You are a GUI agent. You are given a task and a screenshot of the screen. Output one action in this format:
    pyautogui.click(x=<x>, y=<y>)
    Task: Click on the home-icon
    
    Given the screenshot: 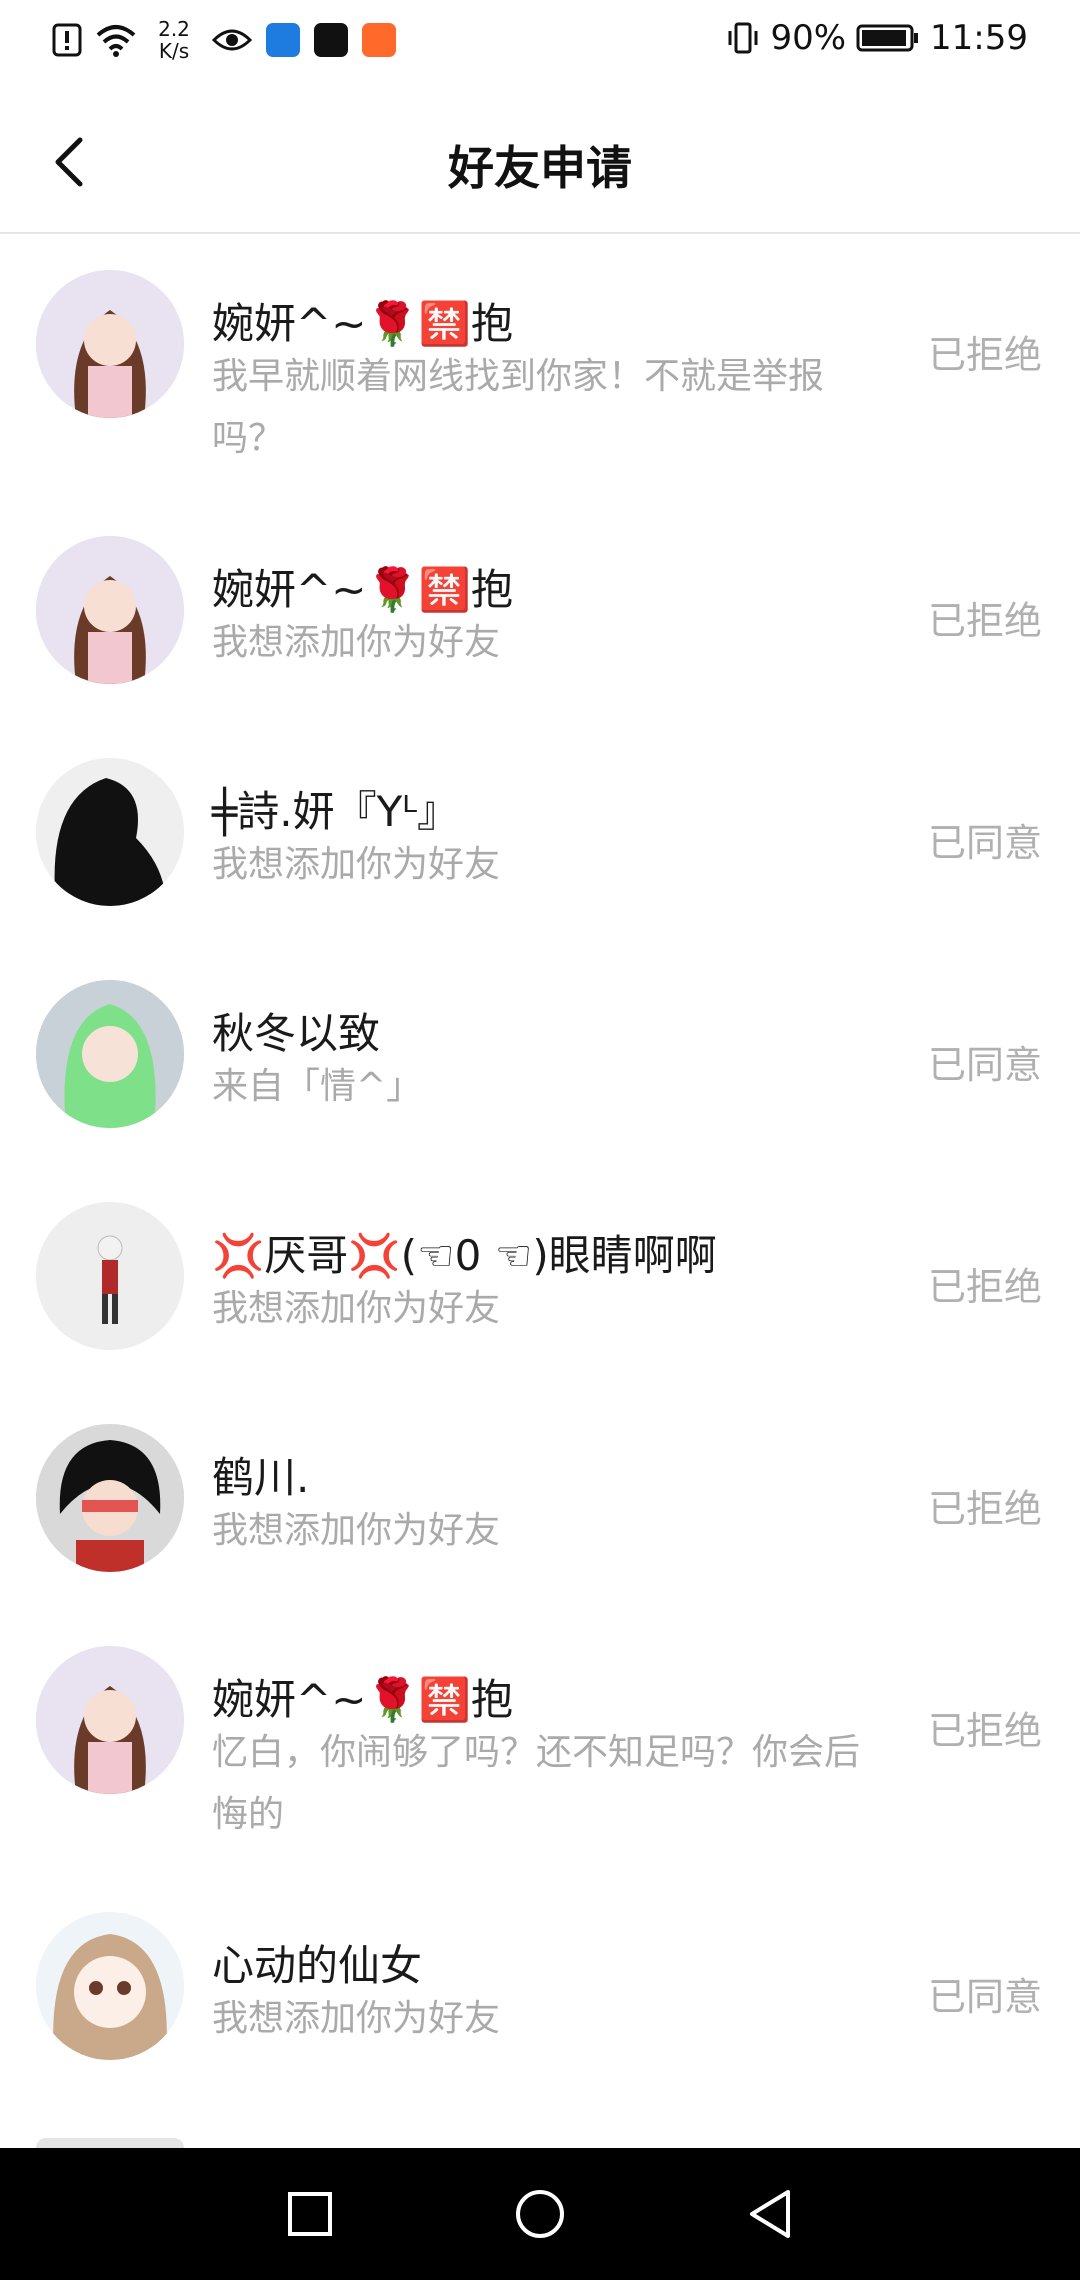 What is the action you would take?
    pyautogui.click(x=540, y=2214)
    